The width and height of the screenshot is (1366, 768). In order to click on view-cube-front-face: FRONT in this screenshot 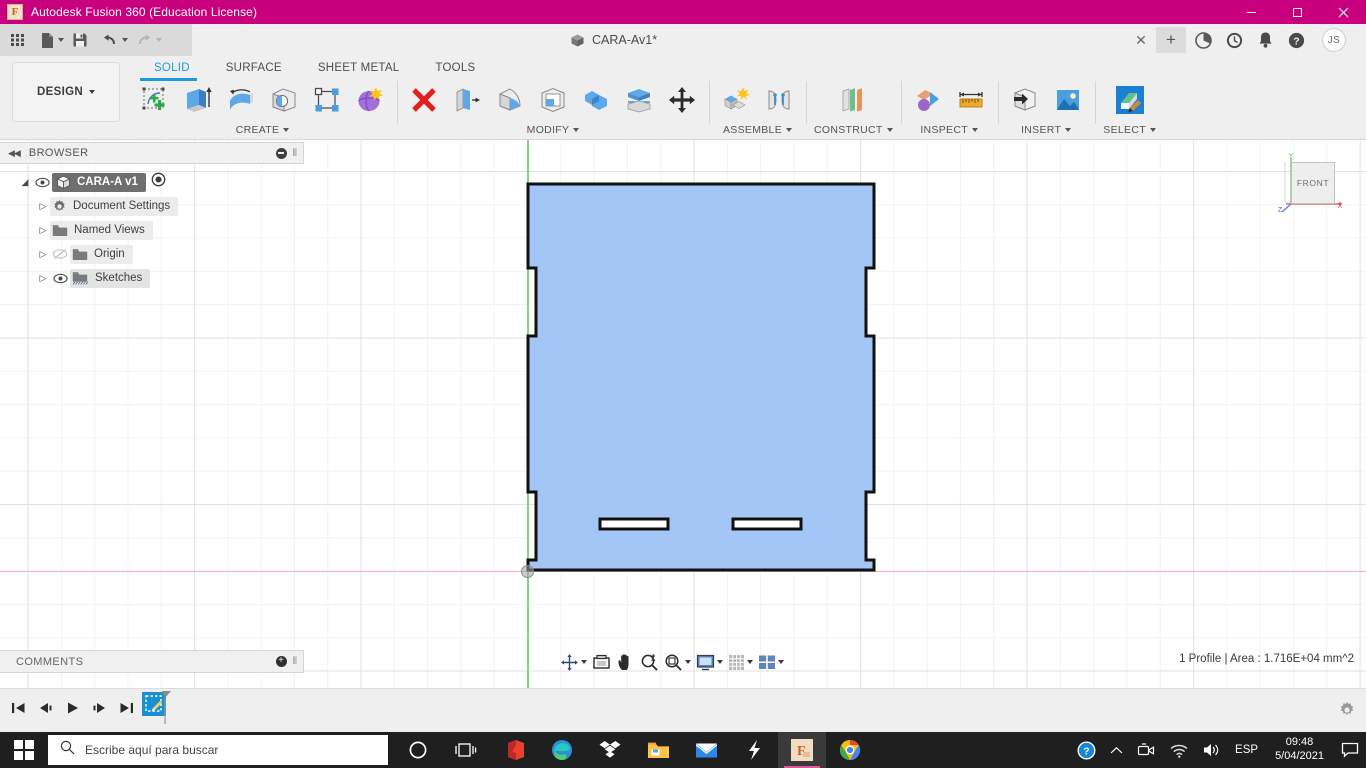, I will do `click(1313, 183)`.